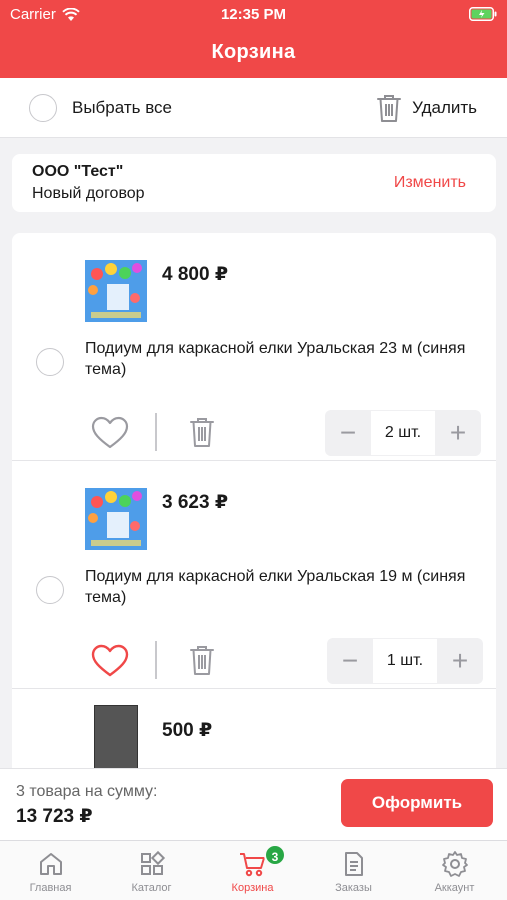 This screenshot has width=507, height=900. I want to click on tab-label: Заказы, so click(353, 888).